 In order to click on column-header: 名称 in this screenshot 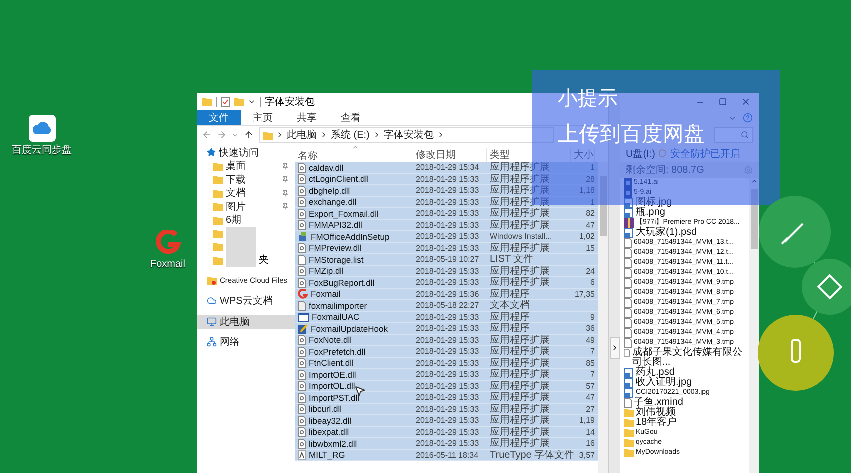, I will do `click(355, 156)`.